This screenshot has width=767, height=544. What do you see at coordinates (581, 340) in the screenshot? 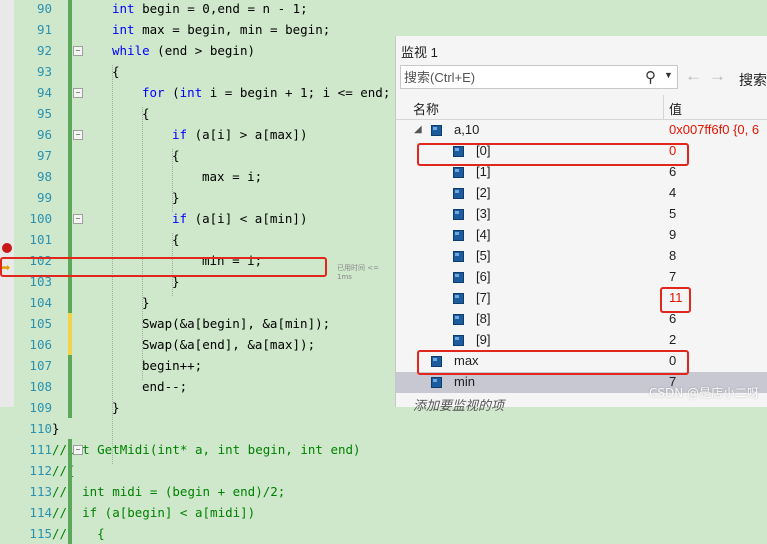
I see `watch-row: [9] 2` at bounding box center [581, 340].